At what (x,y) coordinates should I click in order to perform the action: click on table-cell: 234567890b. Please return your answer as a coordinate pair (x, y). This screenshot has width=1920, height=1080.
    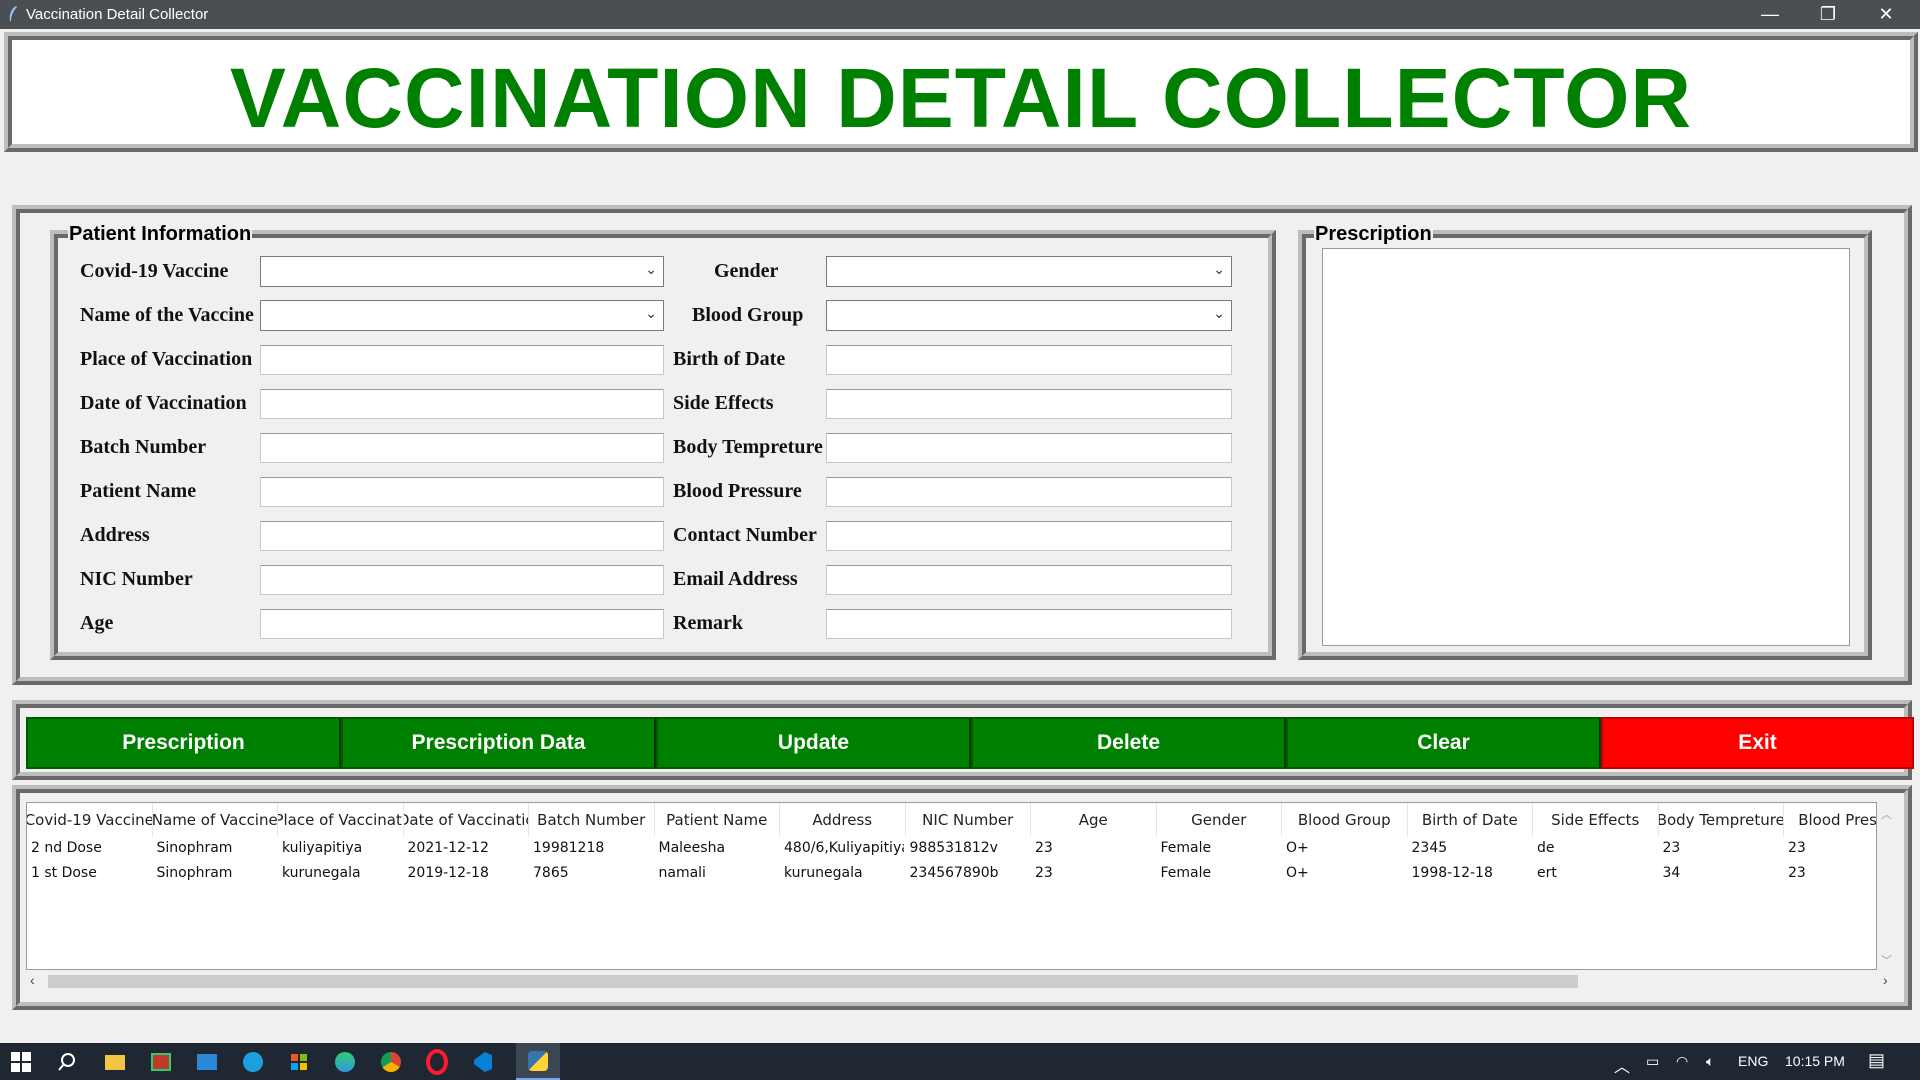
    Looking at the image, I should click on (954, 873).